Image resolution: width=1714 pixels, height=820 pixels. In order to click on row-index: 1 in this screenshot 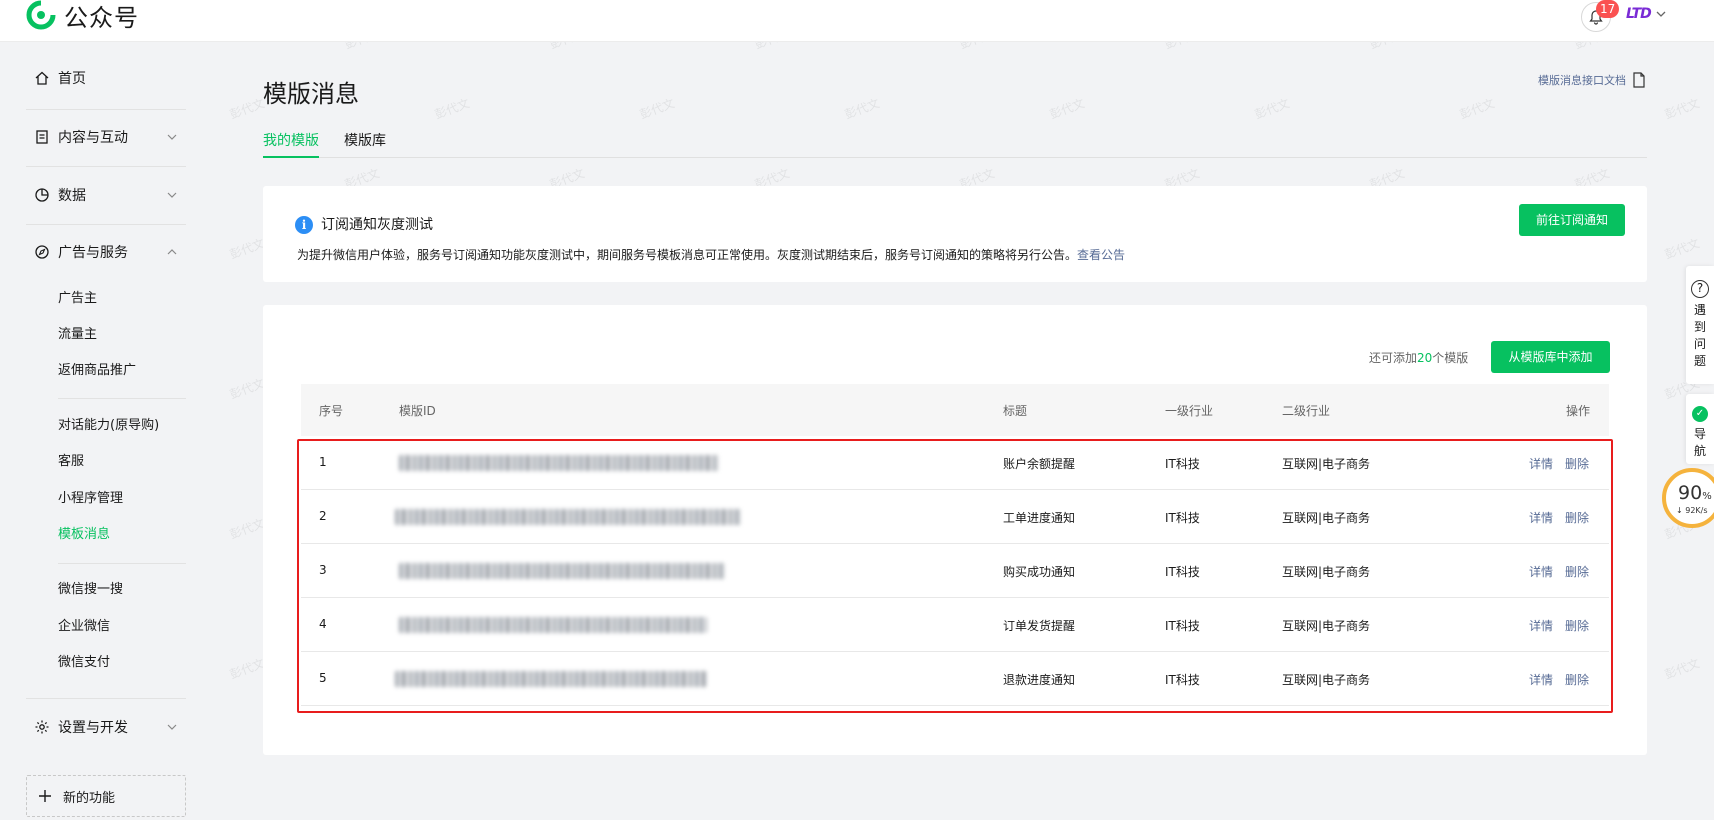, I will do `click(323, 462)`.